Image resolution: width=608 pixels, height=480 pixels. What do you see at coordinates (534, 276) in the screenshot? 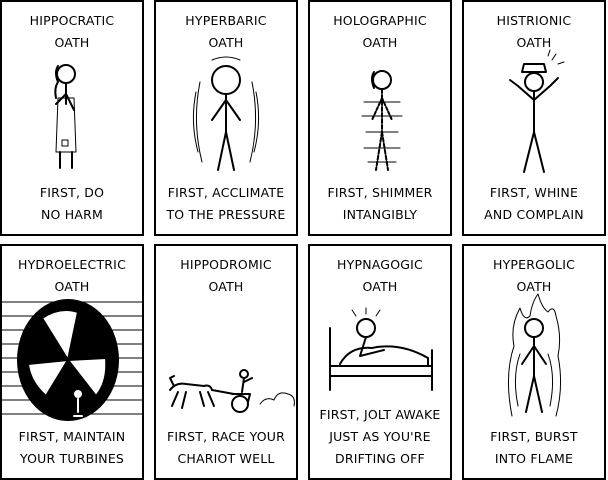
I see `panel-title: HYPERGOLIC OATH` at bounding box center [534, 276].